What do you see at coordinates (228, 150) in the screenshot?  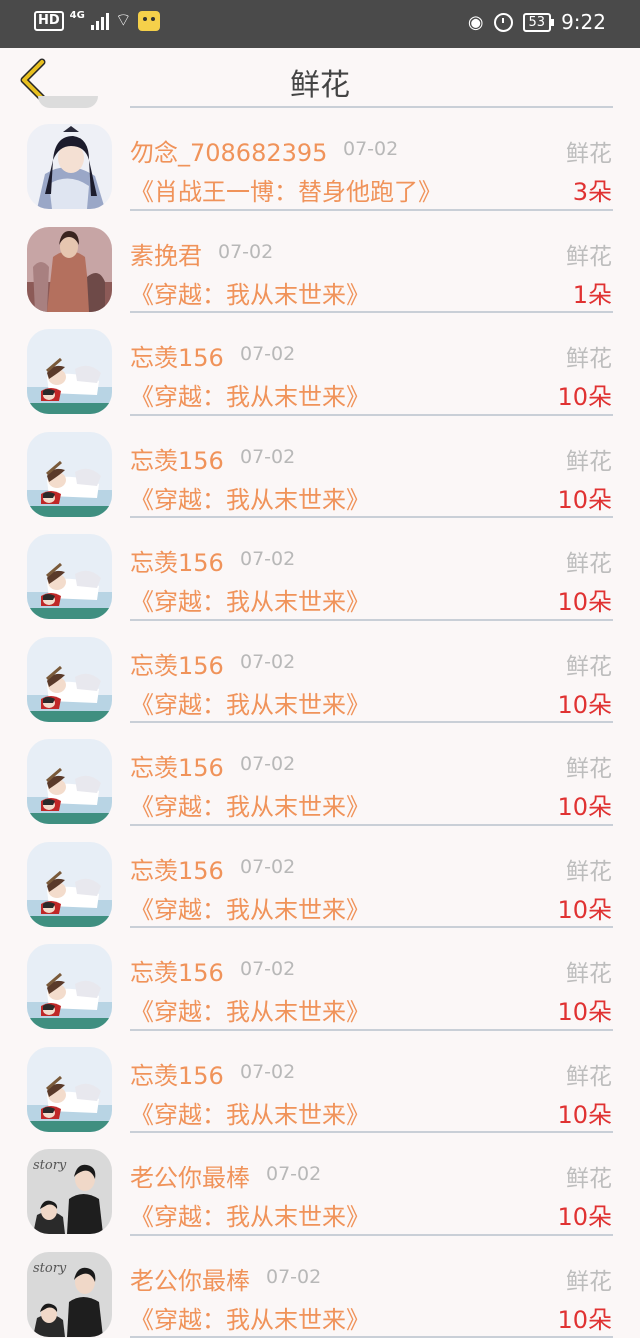 I see `user-name: 勿念_708682395` at bounding box center [228, 150].